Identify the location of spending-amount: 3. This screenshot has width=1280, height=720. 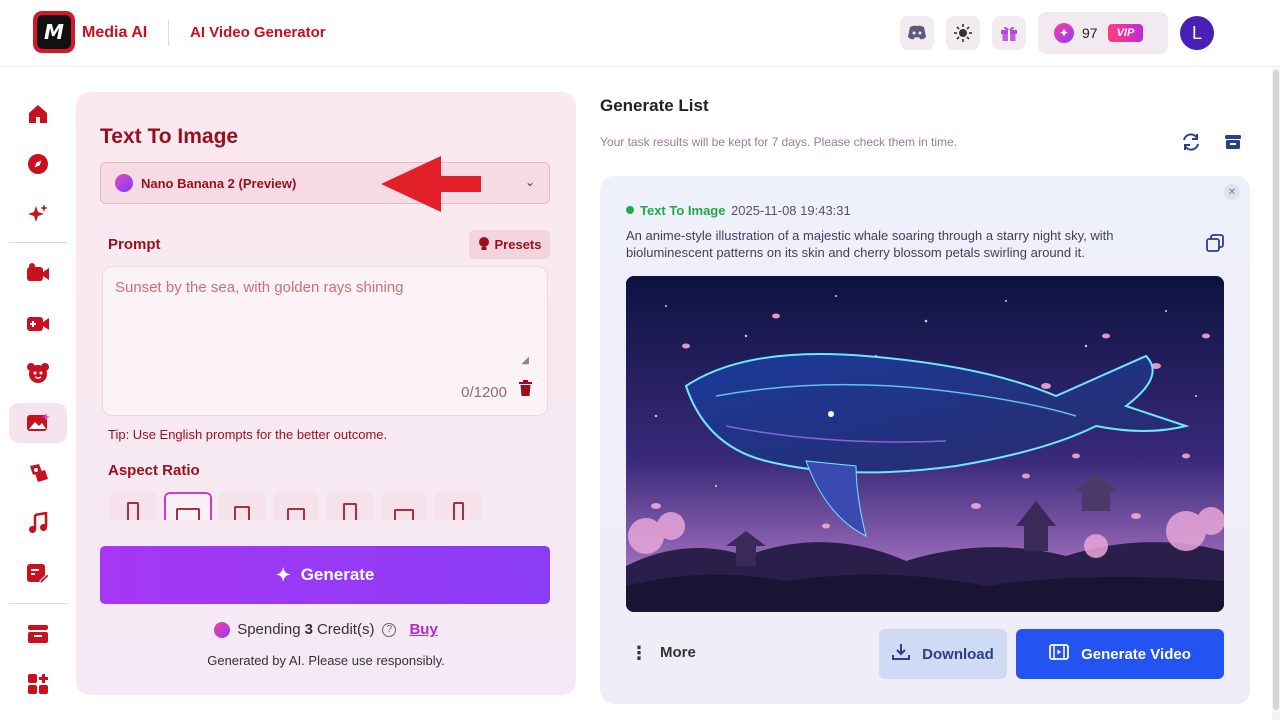
(308, 629).